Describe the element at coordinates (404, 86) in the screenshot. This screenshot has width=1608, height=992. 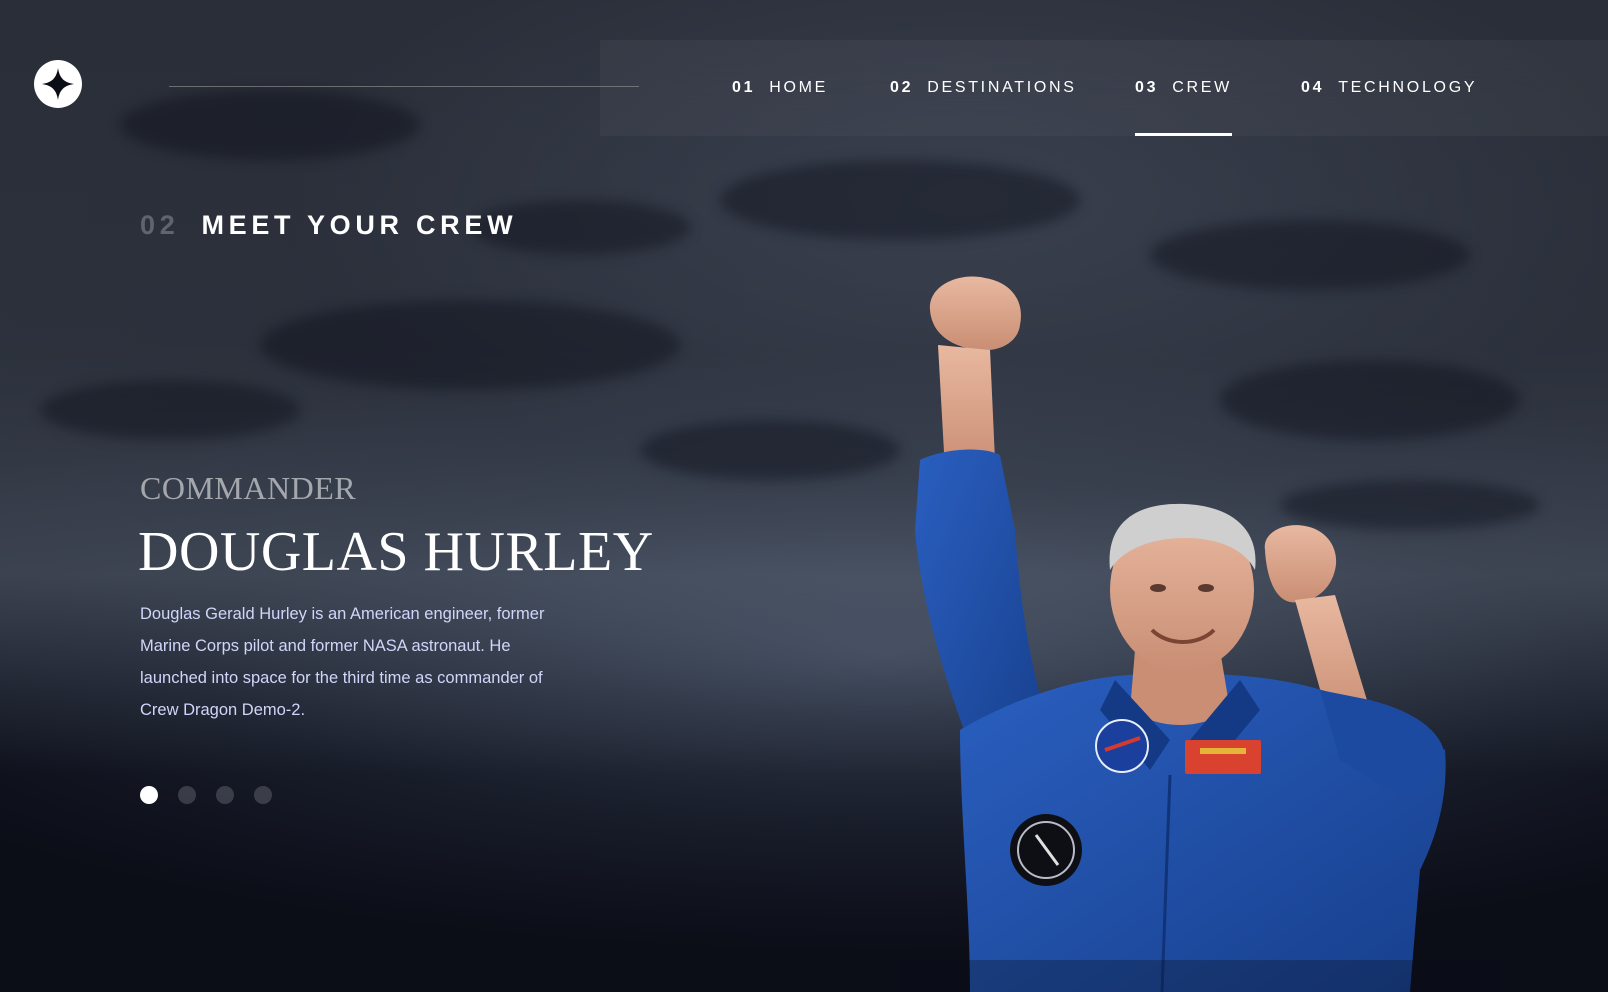
I see `header-divider` at that location.